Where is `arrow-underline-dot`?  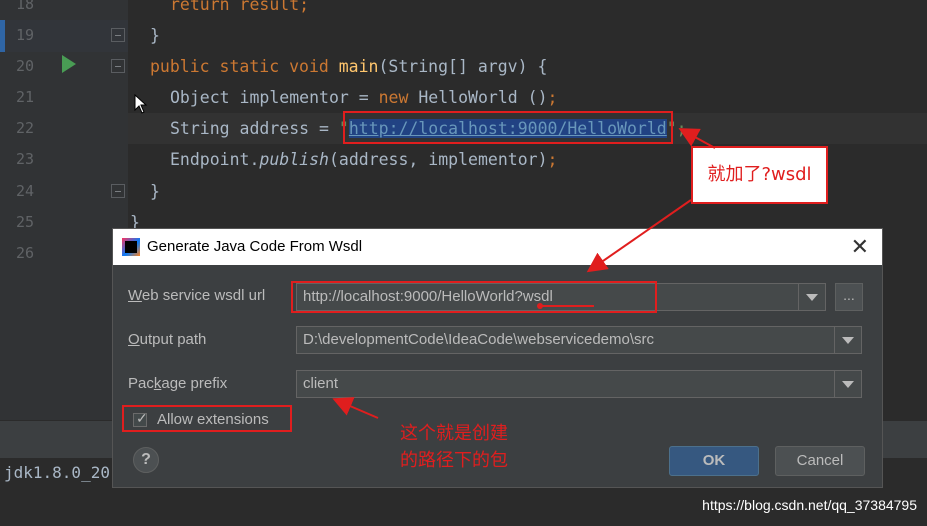
arrow-underline-dot is located at coordinates (540, 306).